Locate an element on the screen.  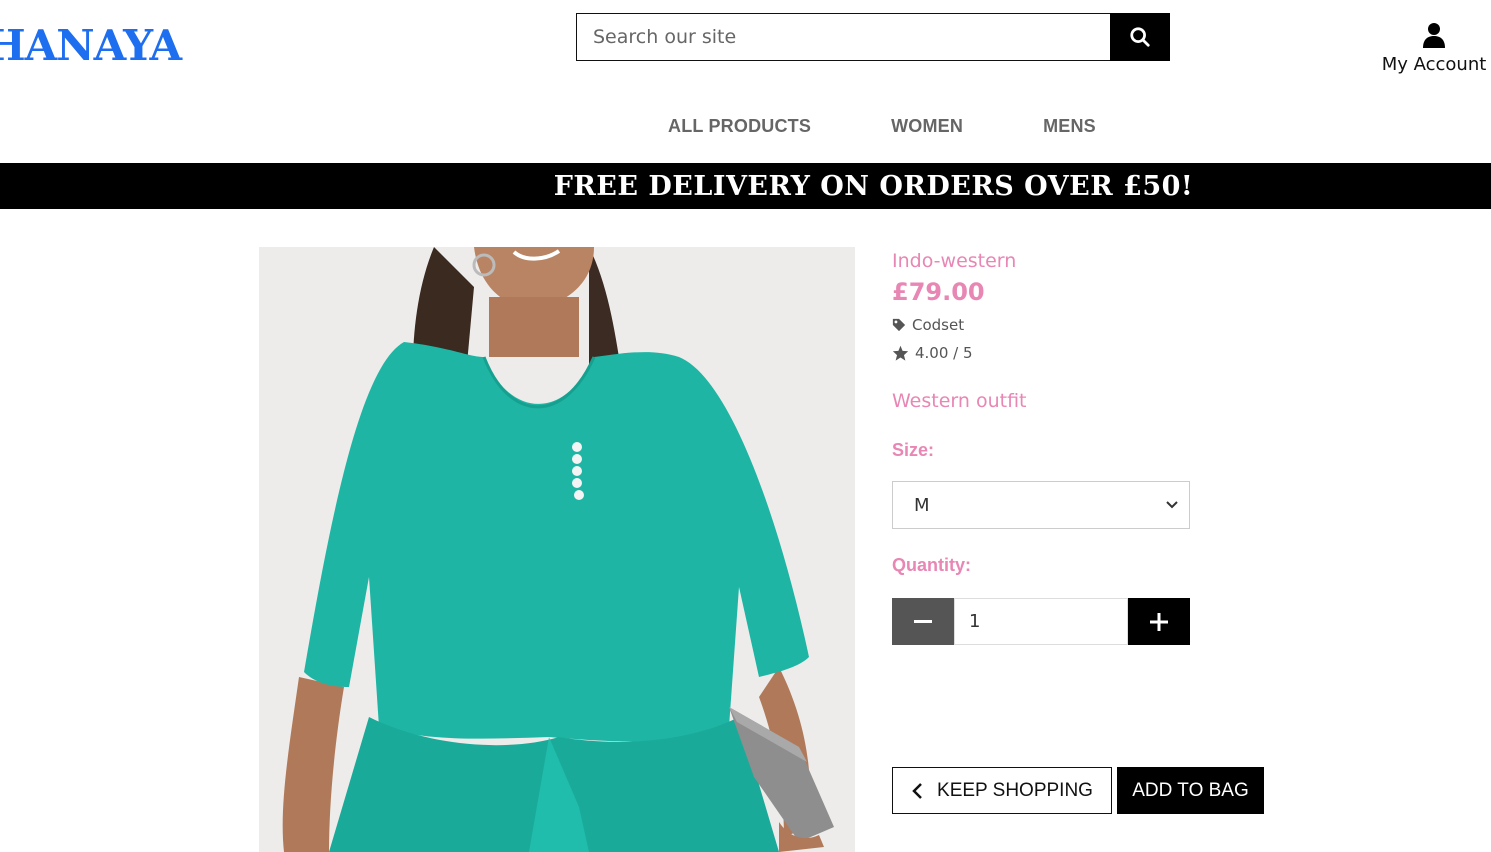
quantity-stepper: 1 is located at coordinates (1041, 621).